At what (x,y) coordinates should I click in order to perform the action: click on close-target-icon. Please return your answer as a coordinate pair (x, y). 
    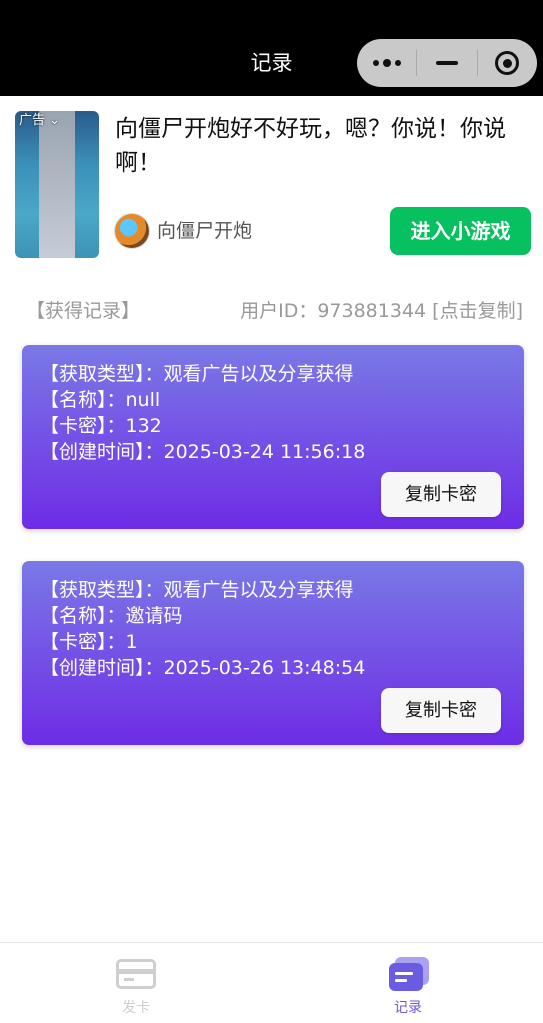
    Looking at the image, I should click on (507, 63).